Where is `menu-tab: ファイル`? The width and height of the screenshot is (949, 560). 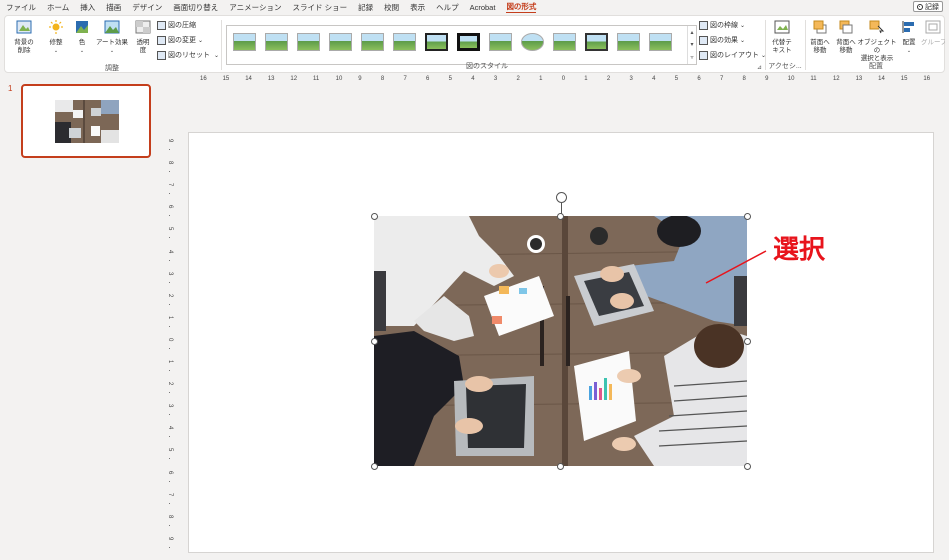 menu-tab: ファイル is located at coordinates (21, 7).